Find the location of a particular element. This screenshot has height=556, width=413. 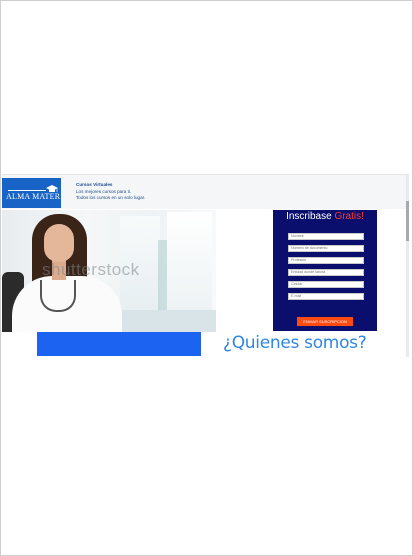

name-field is located at coordinates (326, 236).